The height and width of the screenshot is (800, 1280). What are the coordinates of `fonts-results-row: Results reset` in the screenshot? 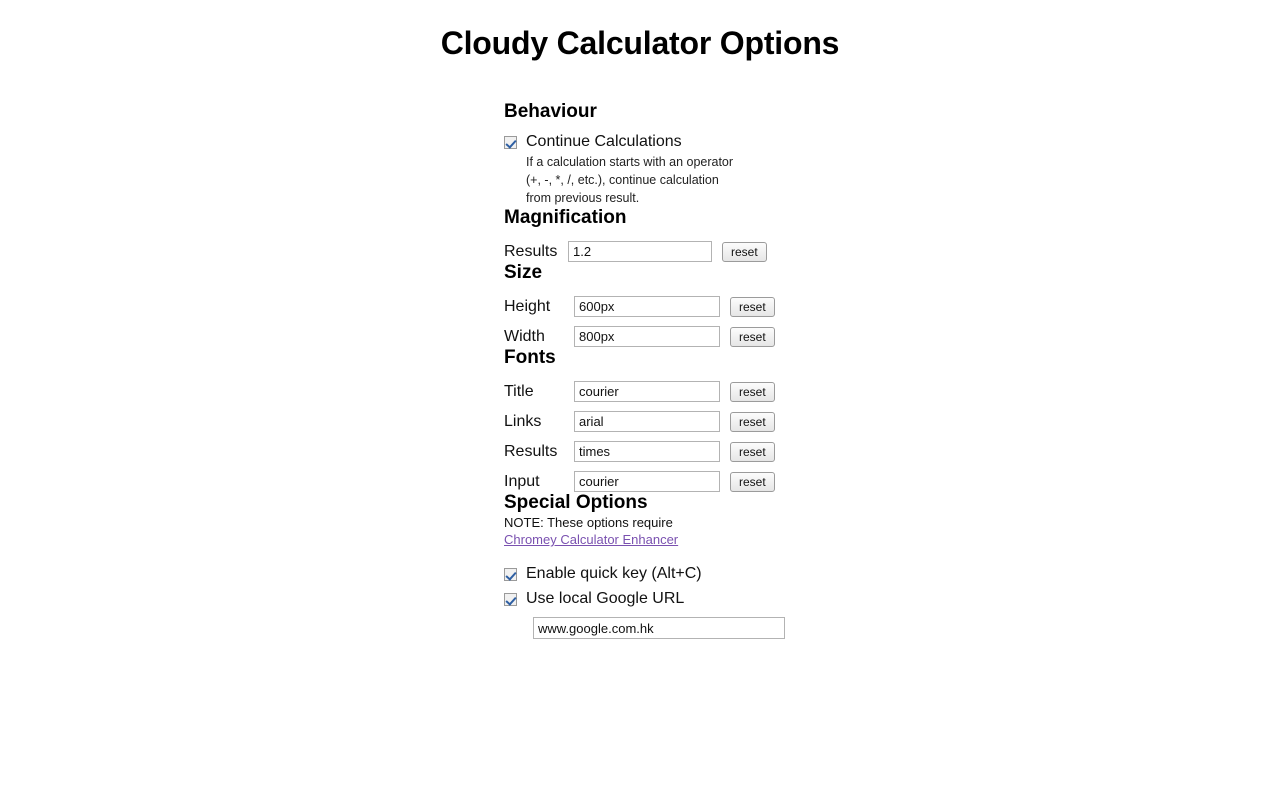 It's located at (714, 451).